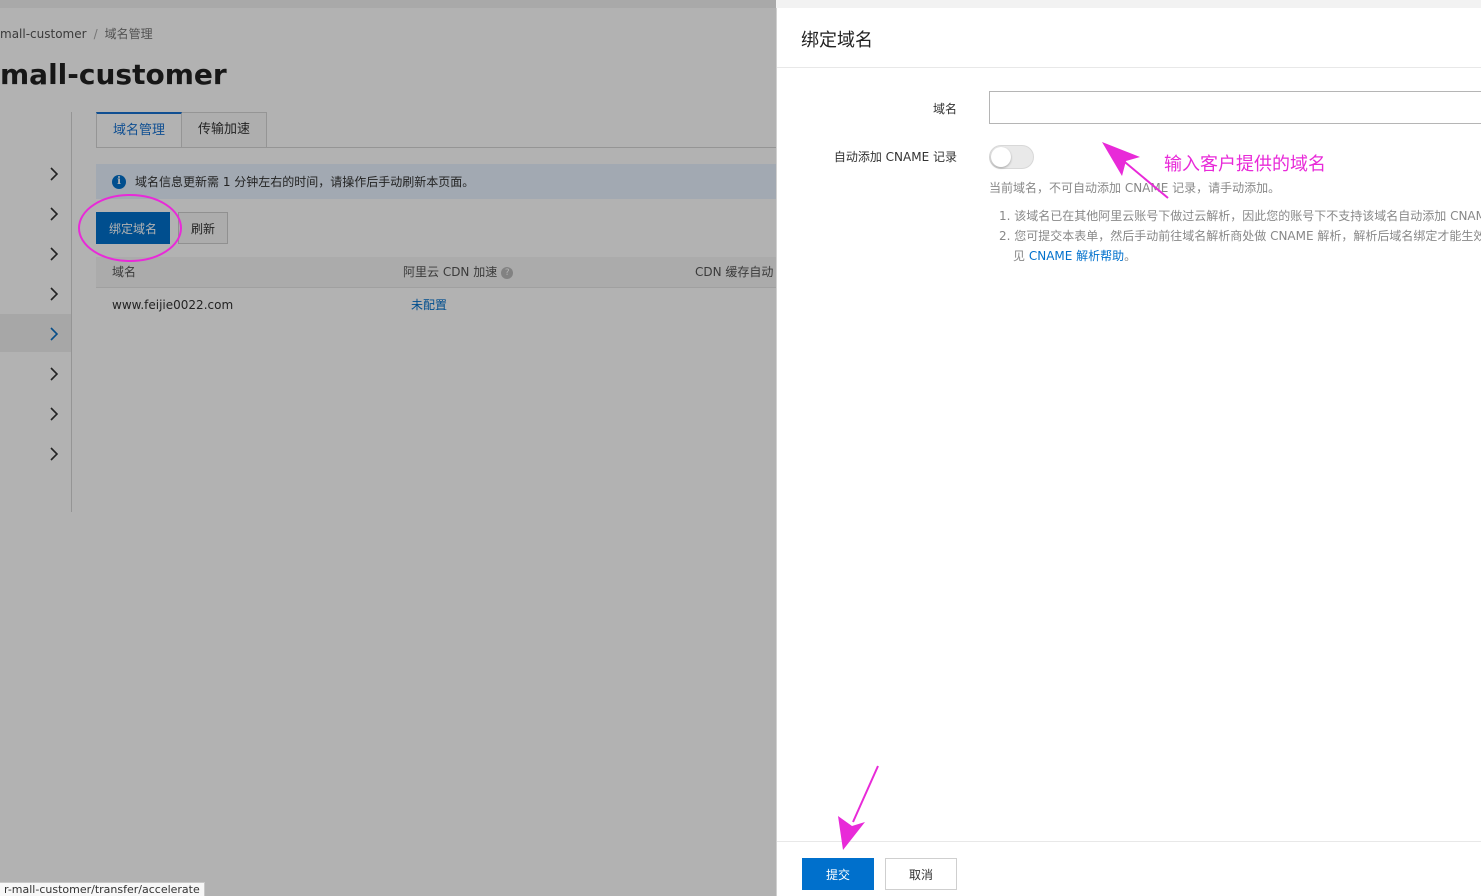 This screenshot has width=1481, height=896. I want to click on domain-label: 域名, so click(944, 109).